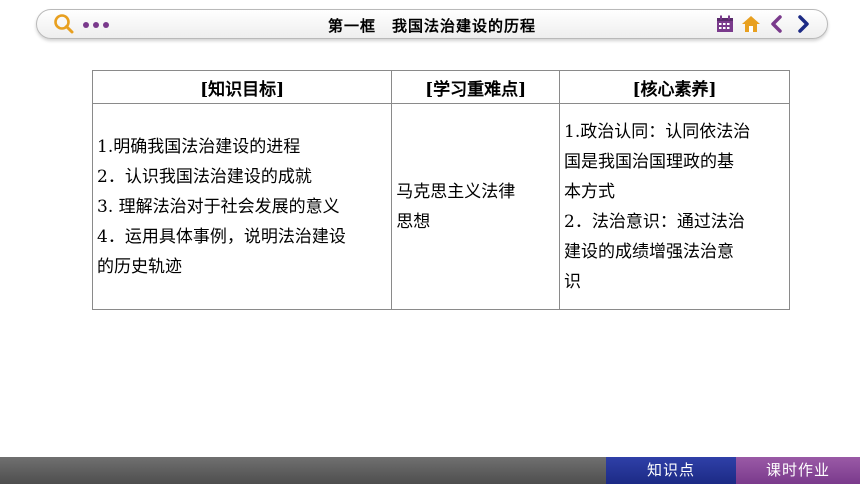  I want to click on literacy-line: 识, so click(572, 281).